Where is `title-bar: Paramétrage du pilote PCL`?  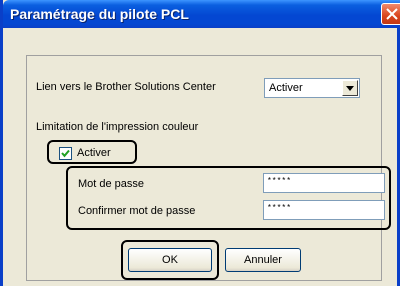
title-bar: Paramétrage du pilote PCL is located at coordinates (201, 14).